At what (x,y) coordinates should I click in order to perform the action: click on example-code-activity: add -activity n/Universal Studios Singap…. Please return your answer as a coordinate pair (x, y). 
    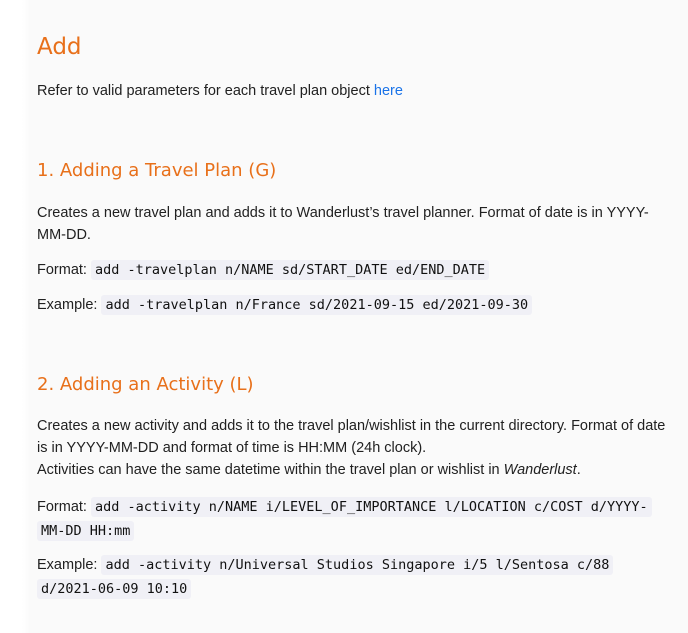
    Looking at the image, I should click on (325, 577).